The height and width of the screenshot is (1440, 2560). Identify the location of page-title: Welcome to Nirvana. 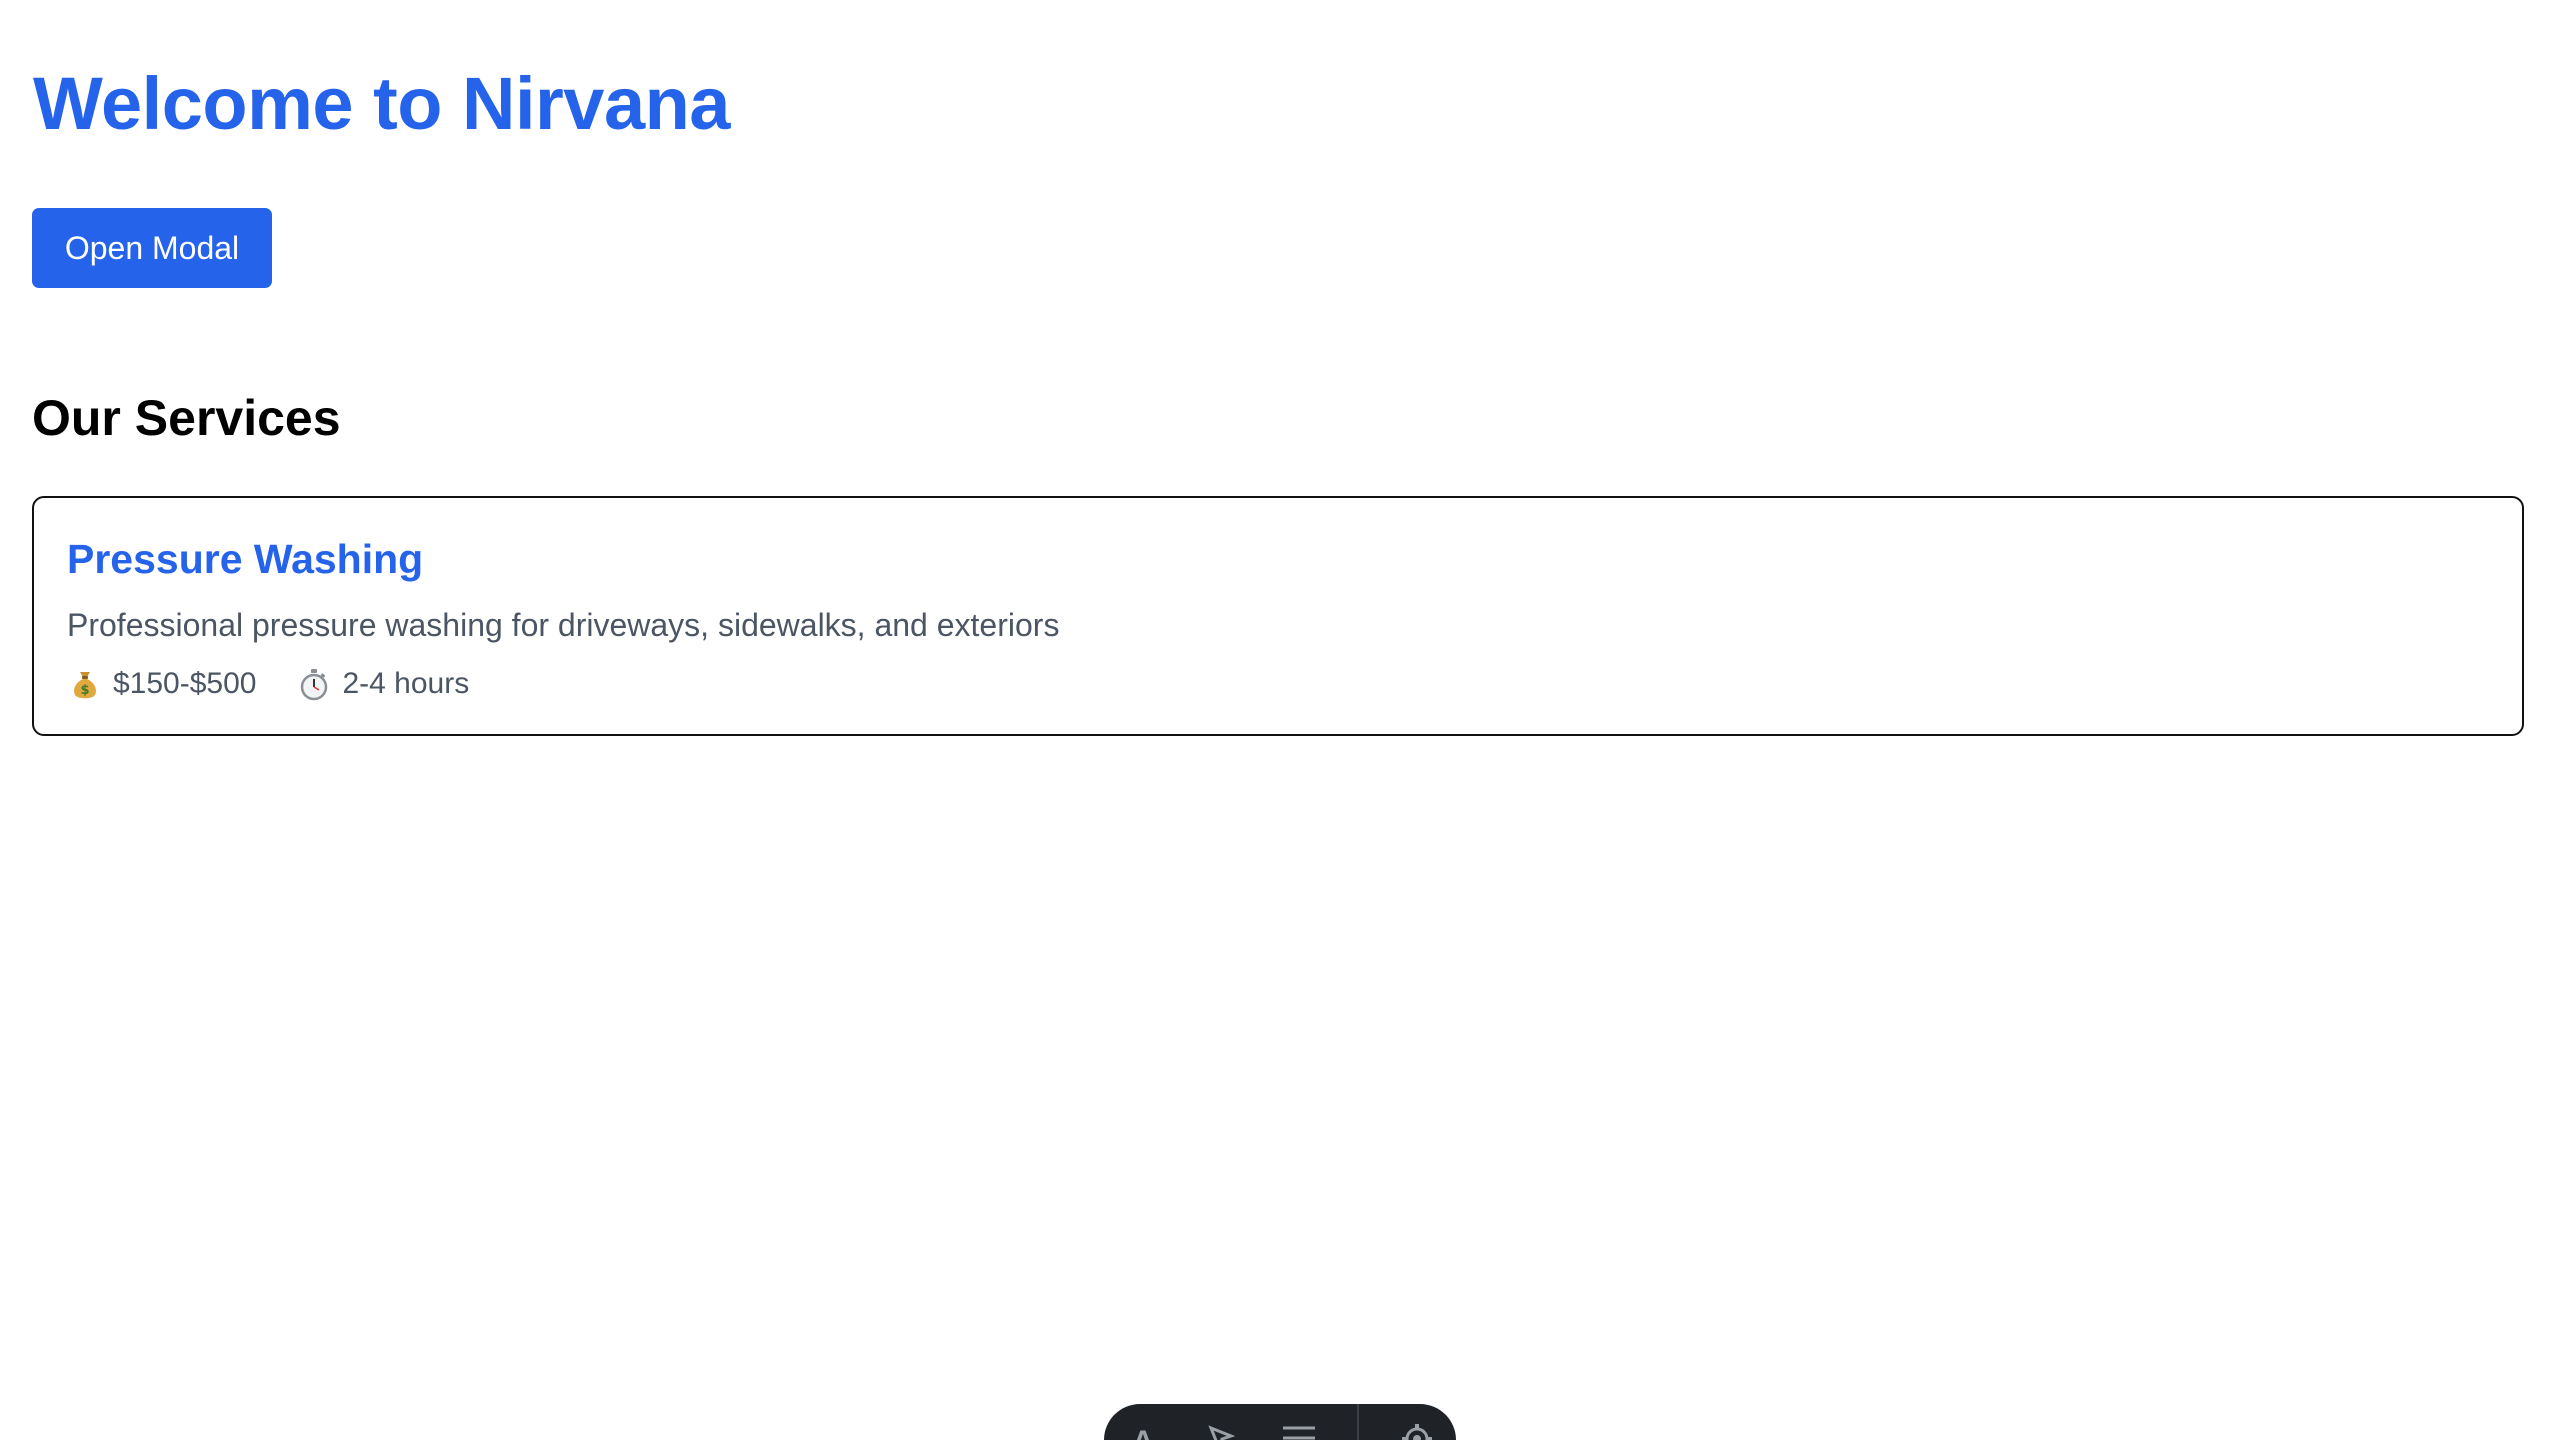
(381, 103).